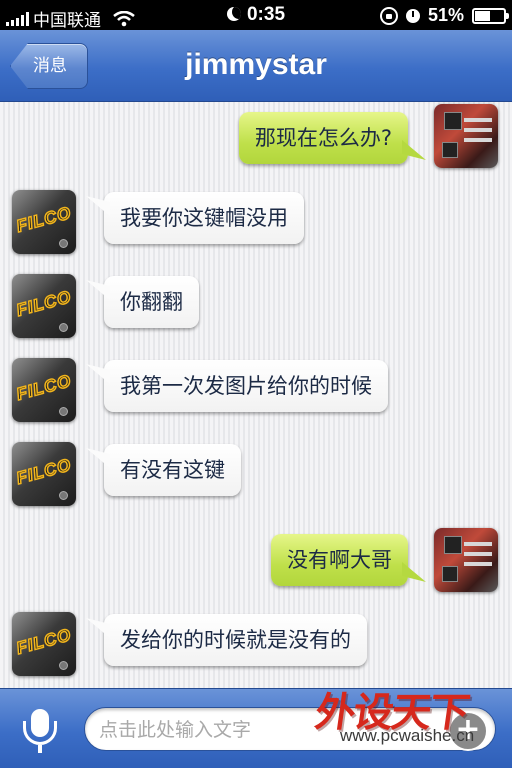 The width and height of the screenshot is (512, 768). I want to click on message-bubble-outgoing: 没有啊大哥, so click(339, 560).